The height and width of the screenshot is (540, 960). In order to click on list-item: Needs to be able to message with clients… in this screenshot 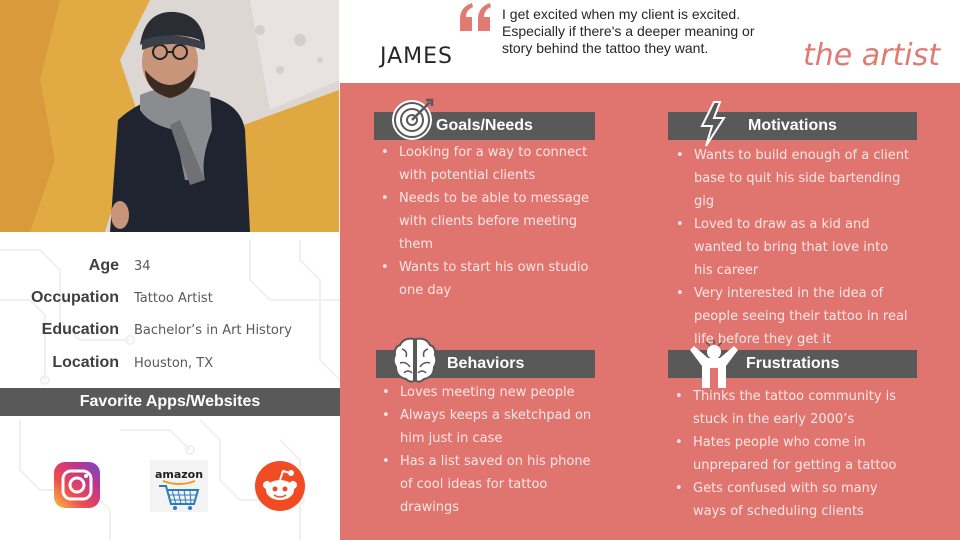, I will do `click(488, 221)`.